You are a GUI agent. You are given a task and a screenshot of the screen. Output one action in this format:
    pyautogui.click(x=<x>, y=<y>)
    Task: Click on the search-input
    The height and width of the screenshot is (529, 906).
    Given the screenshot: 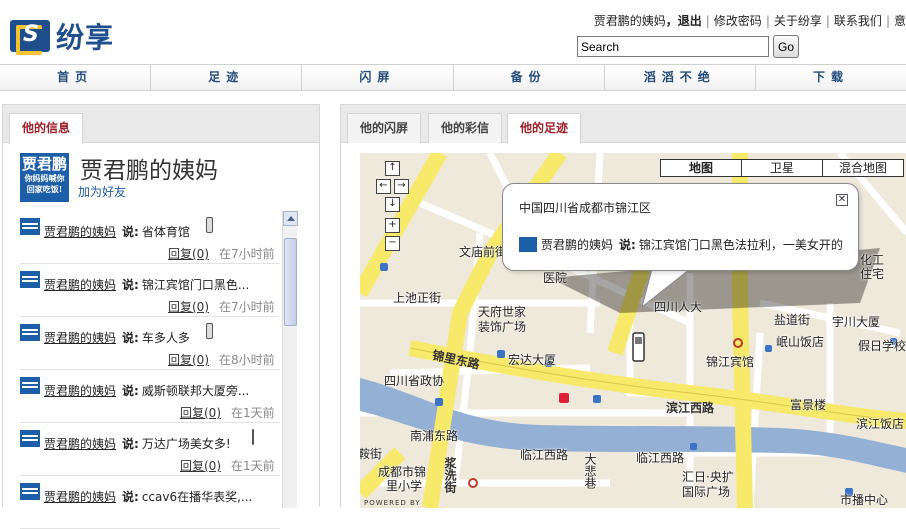 What is the action you would take?
    pyautogui.click(x=673, y=46)
    